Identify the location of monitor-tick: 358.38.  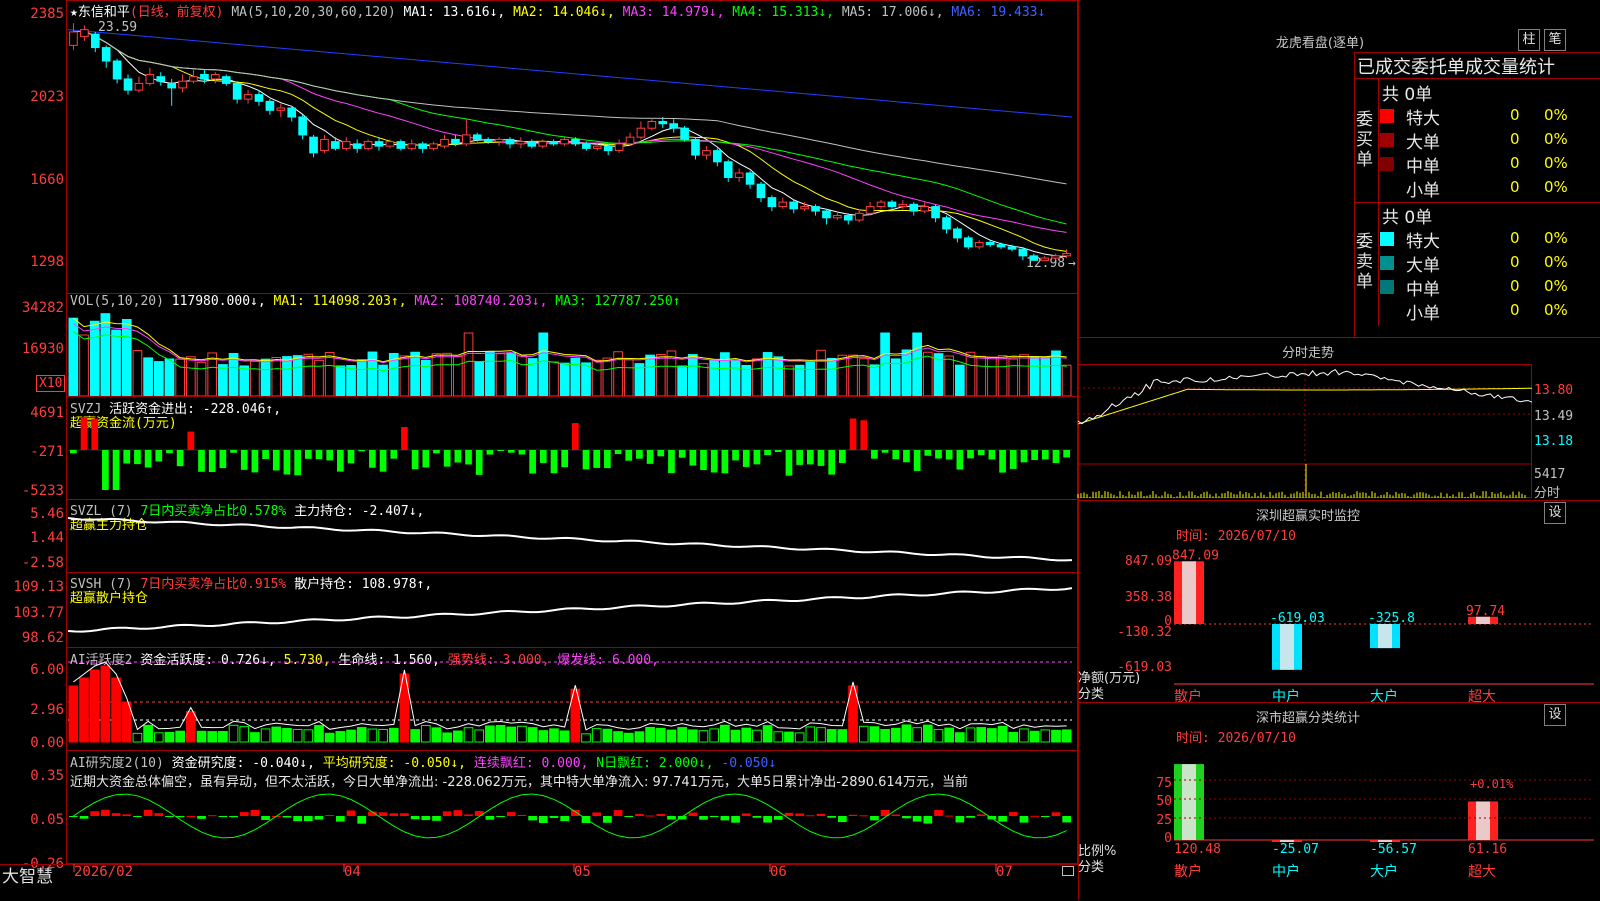
(1148, 597).